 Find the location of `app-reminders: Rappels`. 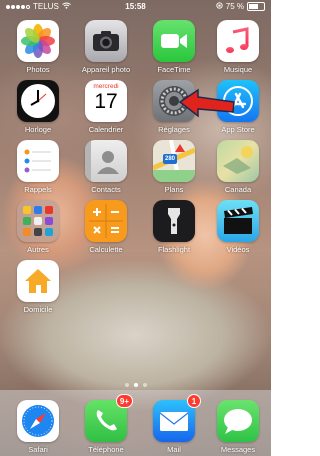

app-reminders: Rappels is located at coordinates (38, 167).